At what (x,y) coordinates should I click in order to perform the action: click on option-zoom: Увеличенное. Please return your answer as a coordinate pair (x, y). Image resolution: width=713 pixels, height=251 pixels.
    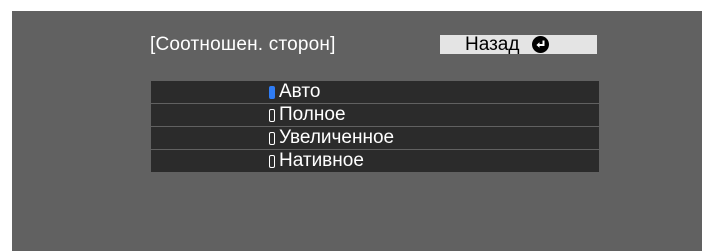
    Looking at the image, I should click on (375, 138).